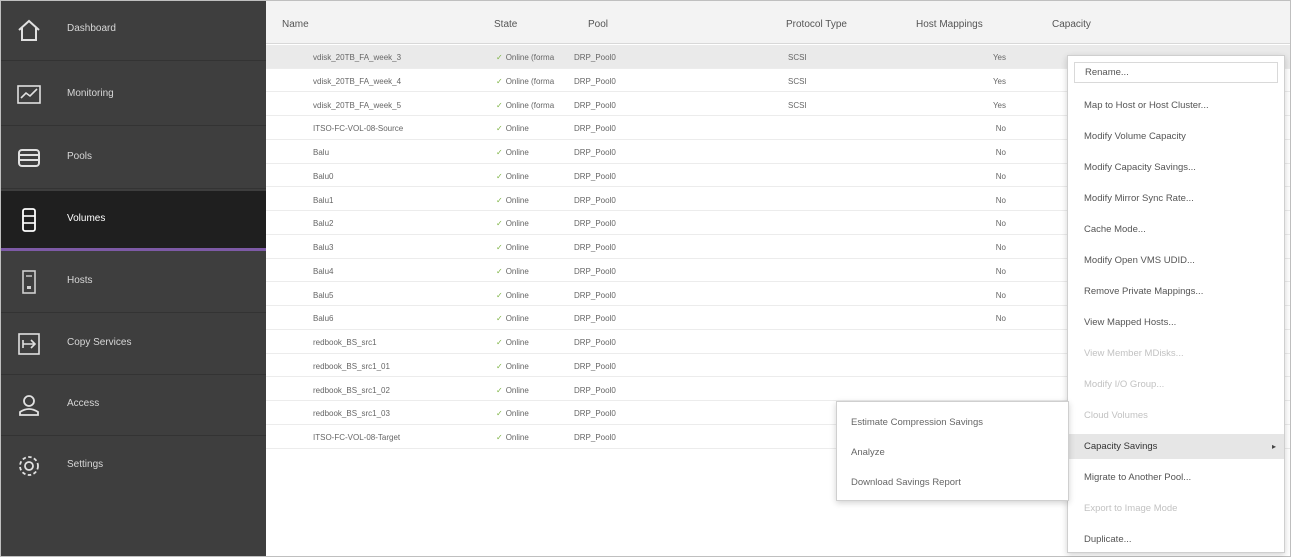  Describe the element at coordinates (321, 152) in the screenshot. I see `cell-name: Balu` at that location.